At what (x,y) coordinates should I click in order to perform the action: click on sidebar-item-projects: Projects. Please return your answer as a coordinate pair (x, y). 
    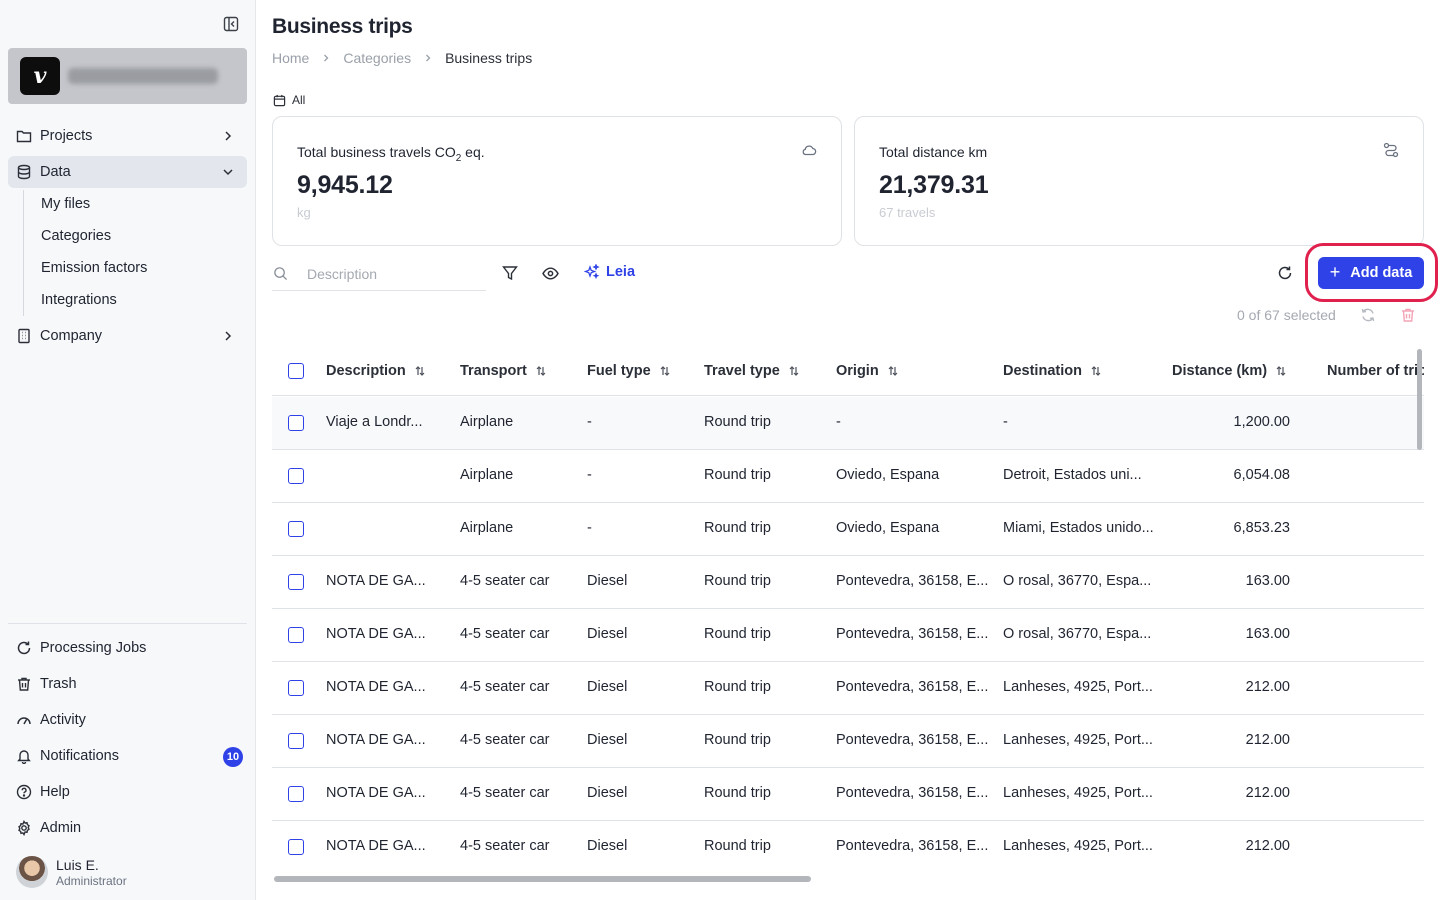
    Looking at the image, I should click on (127, 136).